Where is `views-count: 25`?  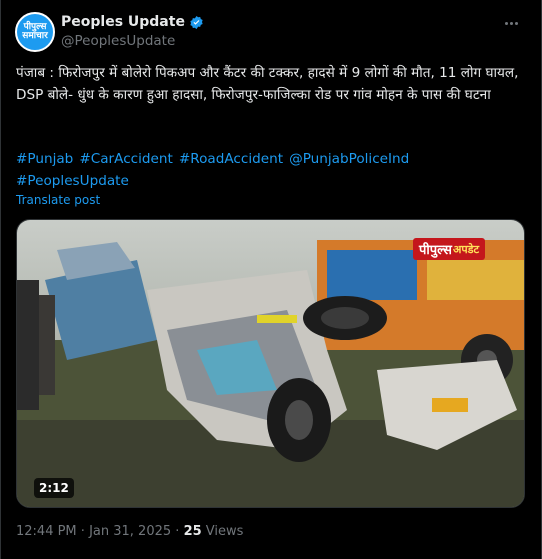 views-count: 25 is located at coordinates (192, 531).